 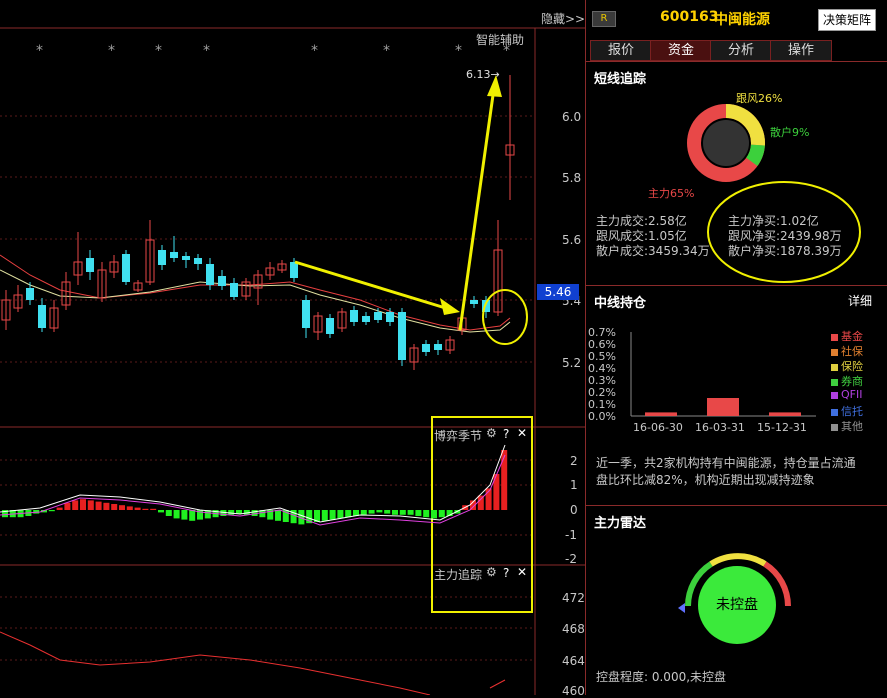 I want to click on legend-label: 其他, so click(x=852, y=426).